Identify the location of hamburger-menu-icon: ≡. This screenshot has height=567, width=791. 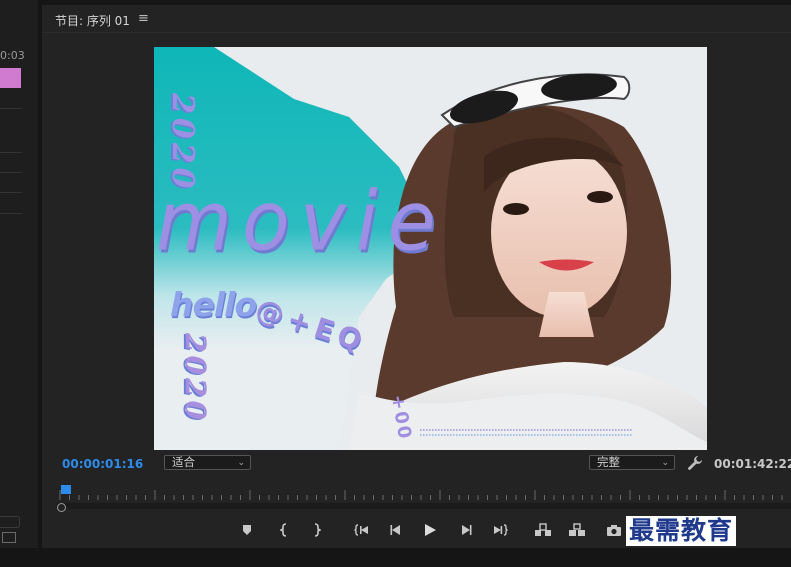
(143, 18).